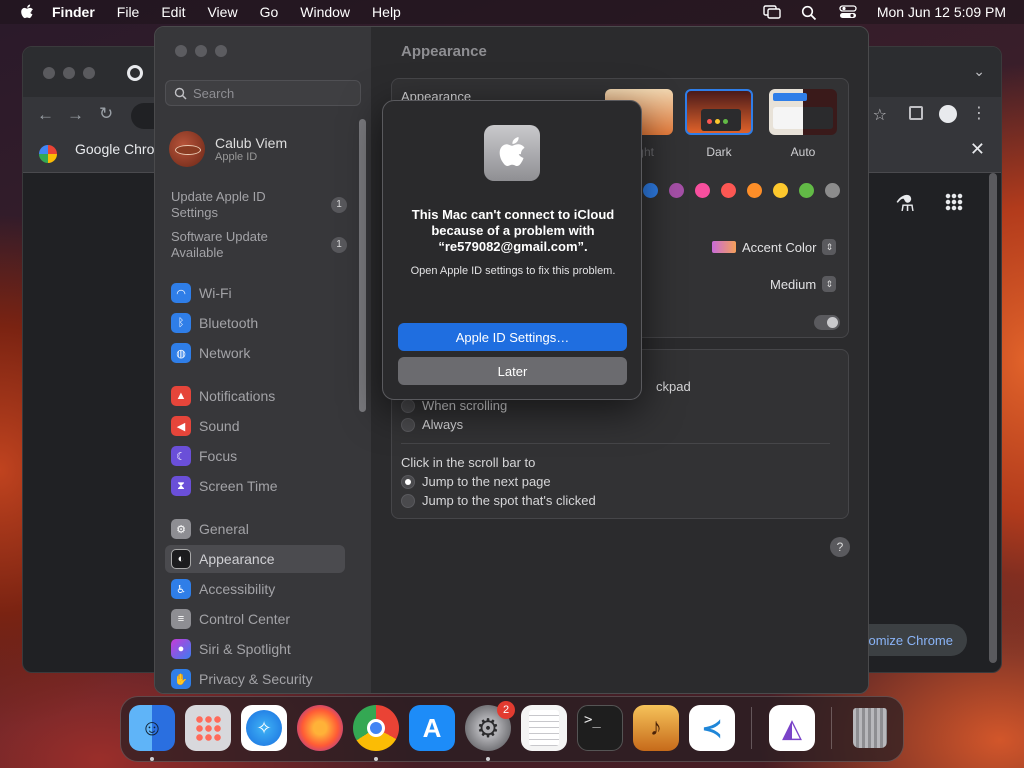  I want to click on reload-icon: ↻, so click(106, 114).